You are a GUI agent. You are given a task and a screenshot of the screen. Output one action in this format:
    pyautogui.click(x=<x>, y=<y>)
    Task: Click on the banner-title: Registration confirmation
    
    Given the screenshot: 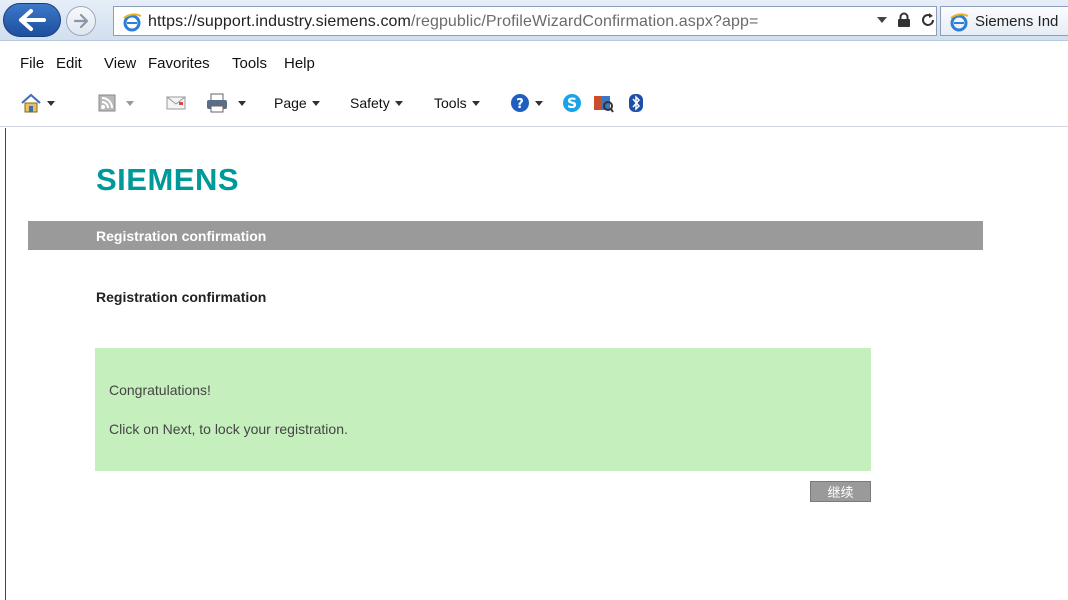 What is the action you would take?
    pyautogui.click(x=181, y=236)
    